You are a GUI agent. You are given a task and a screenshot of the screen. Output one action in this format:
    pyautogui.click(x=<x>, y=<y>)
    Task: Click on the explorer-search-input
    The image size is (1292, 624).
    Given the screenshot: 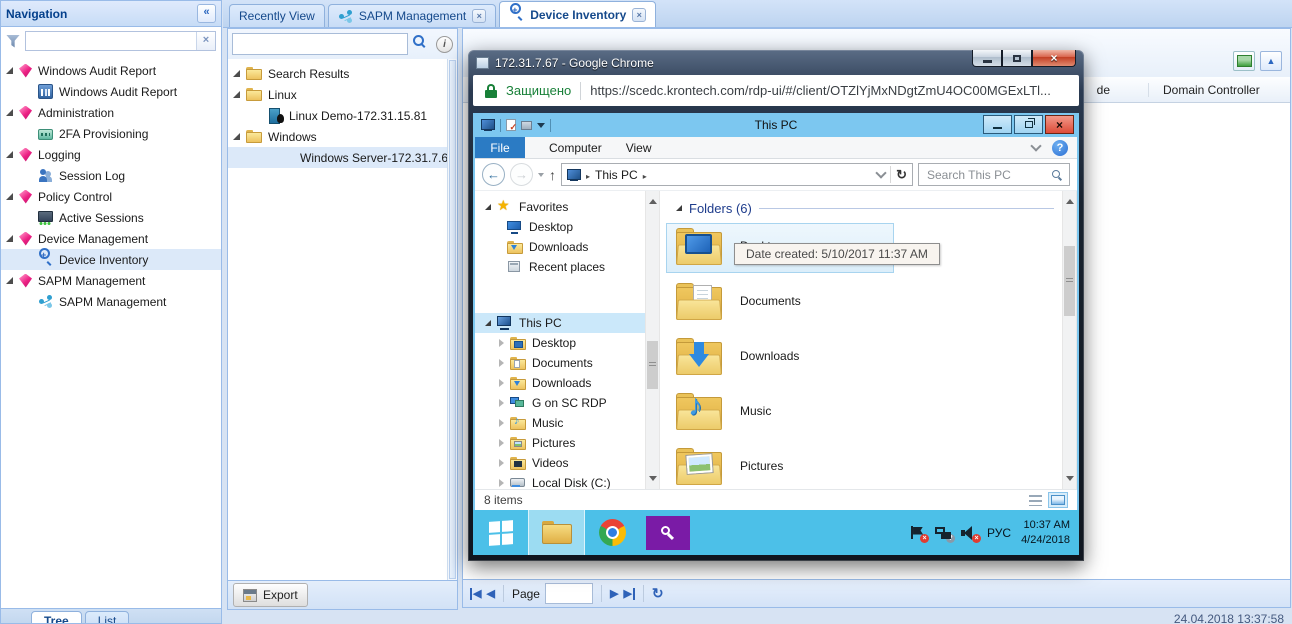 What is the action you would take?
    pyautogui.click(x=988, y=174)
    